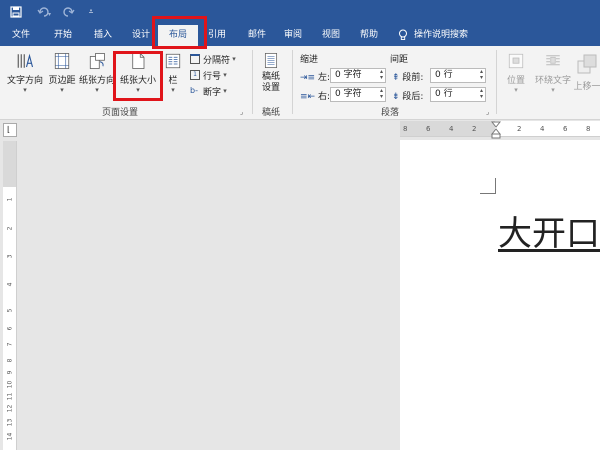 This screenshot has height=450, width=600. What do you see at coordinates (515, 81) in the screenshot?
I see `position-label: 位置` at bounding box center [515, 81].